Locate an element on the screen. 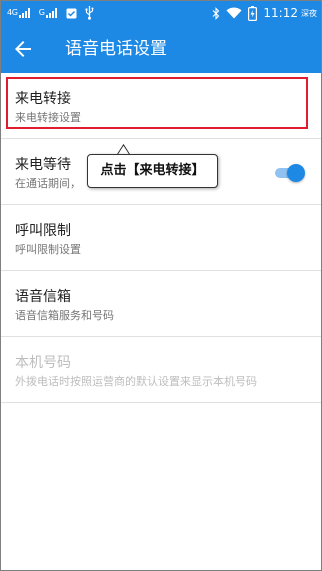  app-bar: 语音电话设置 is located at coordinates (161, 49).